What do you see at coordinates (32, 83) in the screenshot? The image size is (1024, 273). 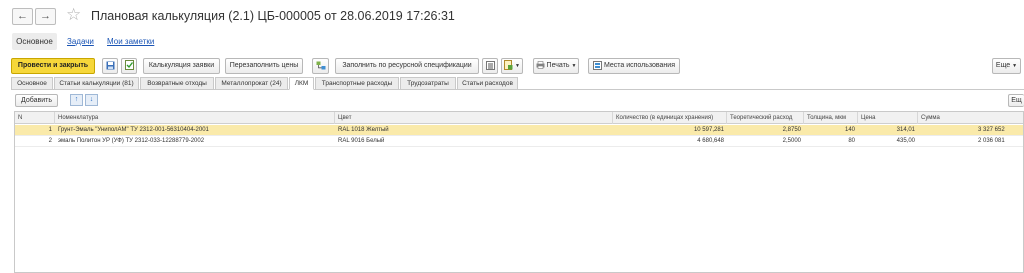 I see `tab-main-section: Основное` at bounding box center [32, 83].